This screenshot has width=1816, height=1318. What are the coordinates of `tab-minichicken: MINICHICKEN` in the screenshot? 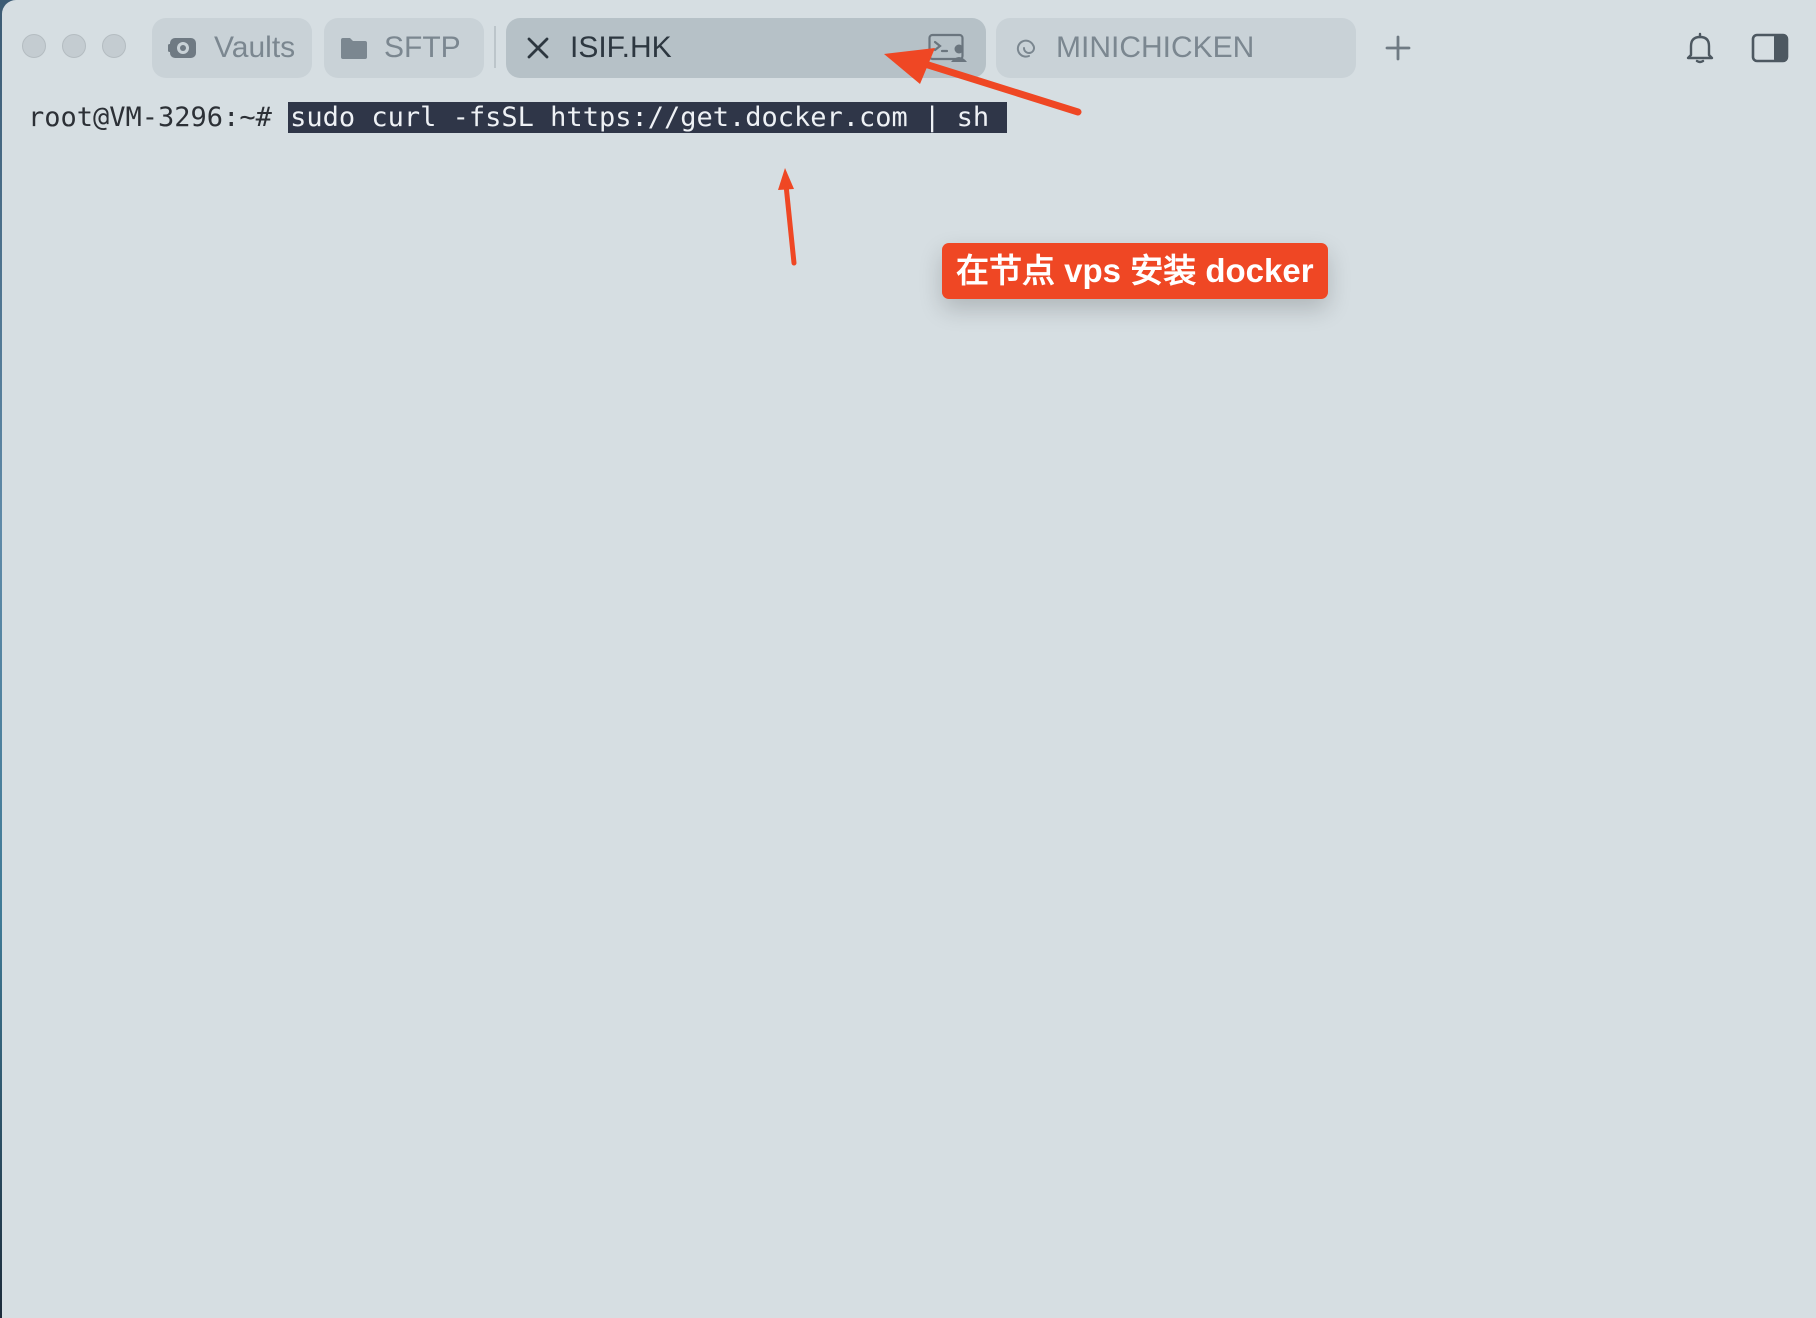 It's located at (1176, 48).